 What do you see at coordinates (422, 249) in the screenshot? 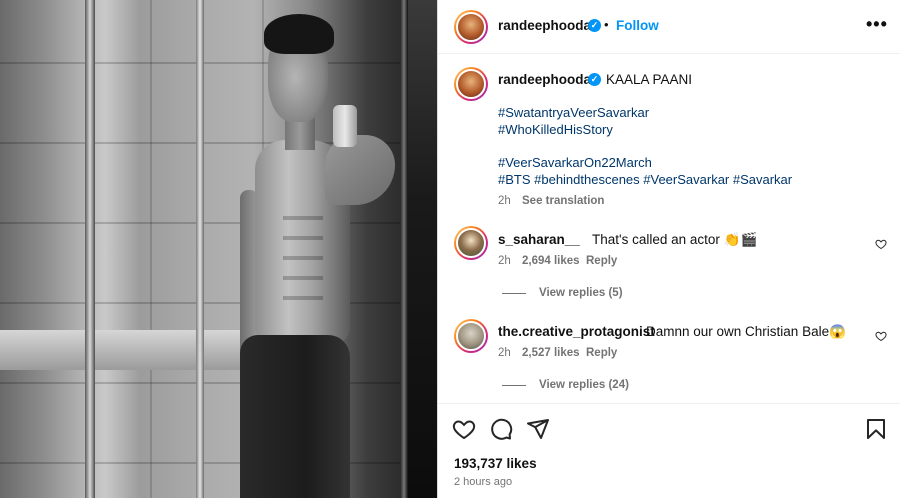
I see `mirror-reflection` at bounding box center [422, 249].